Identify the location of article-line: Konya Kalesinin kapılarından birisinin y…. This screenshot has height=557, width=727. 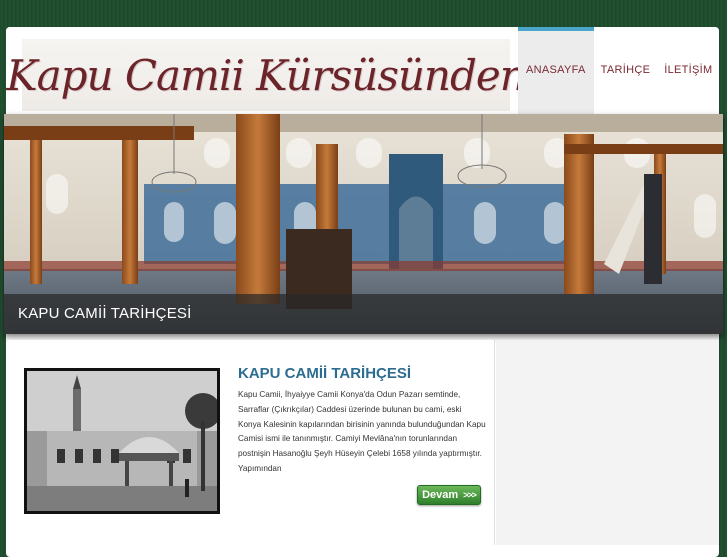
(362, 424).